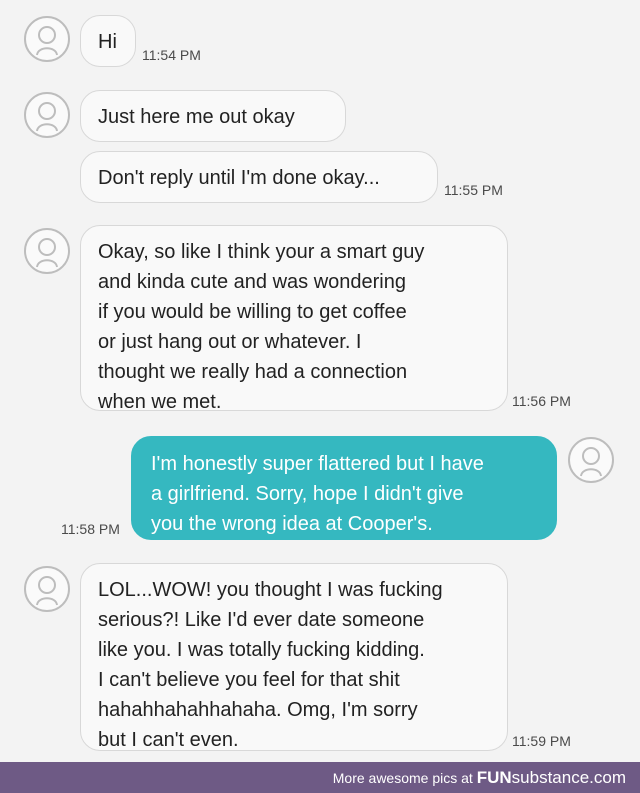 Image resolution: width=640 pixels, height=793 pixels. What do you see at coordinates (253, 372) in the screenshot?
I see `message-text: thought we really had a connection` at bounding box center [253, 372].